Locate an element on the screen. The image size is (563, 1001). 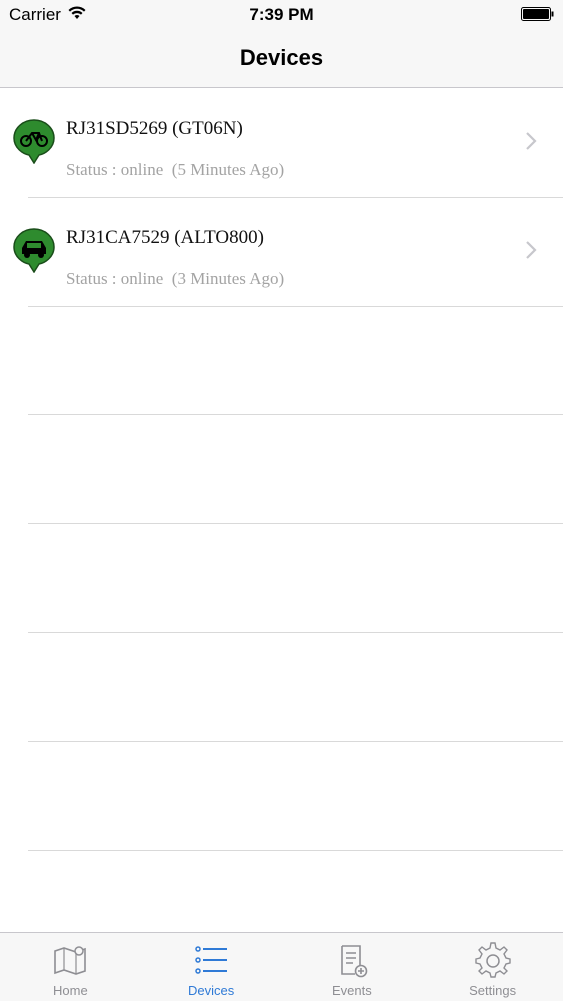
tab-devices: Devices is located at coordinates (211, 967).